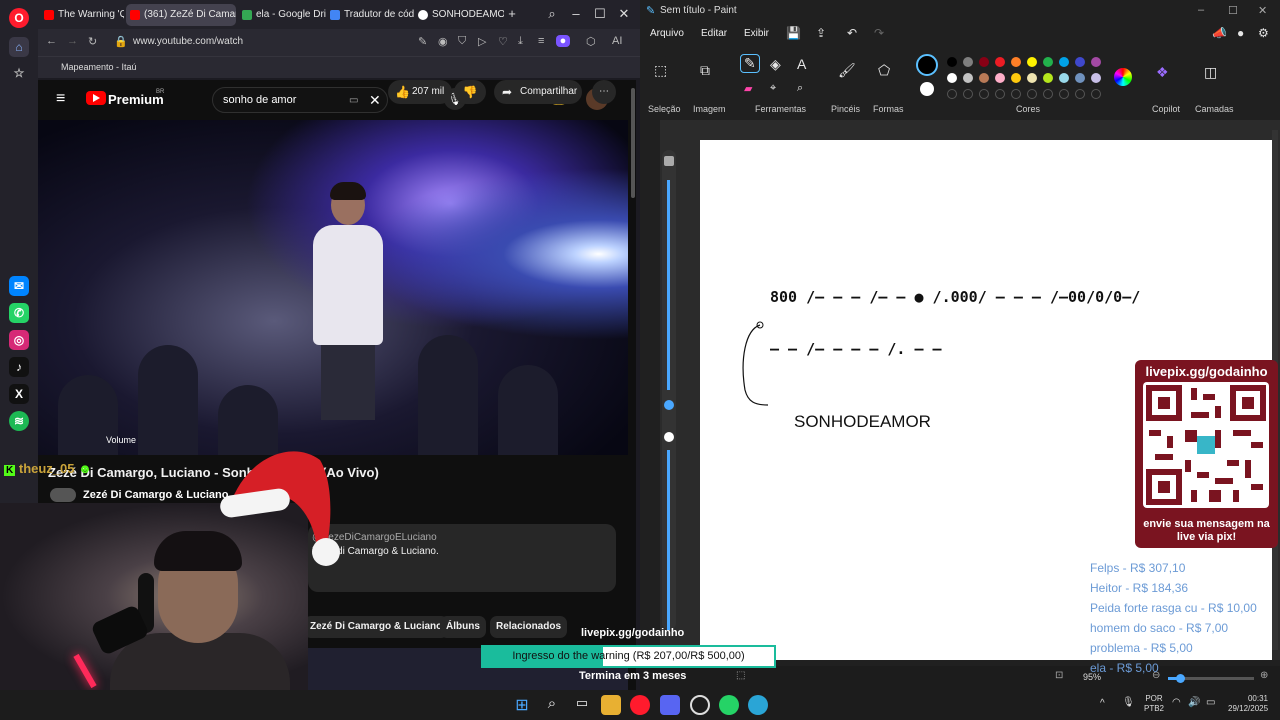 This screenshot has height=720, width=1280. Describe the element at coordinates (459, 15) in the screenshot. I see `tab-sonhodeamor: SONHODEAMOR` at that location.